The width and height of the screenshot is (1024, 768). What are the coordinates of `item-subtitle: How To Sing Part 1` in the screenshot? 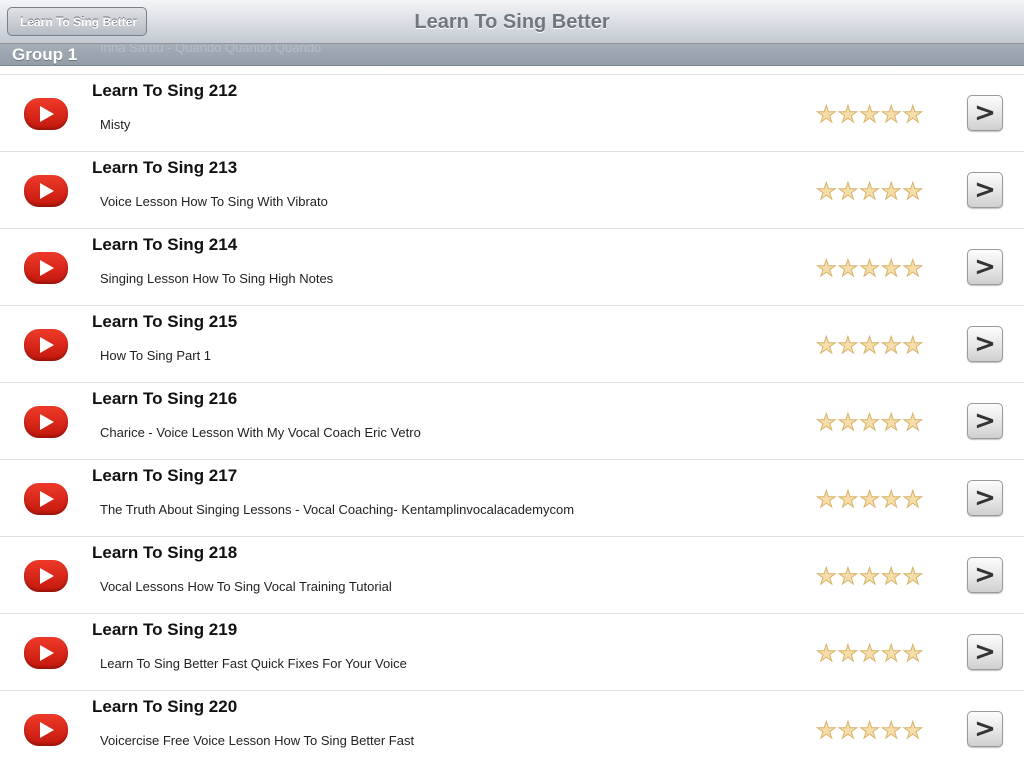 It's located at (156, 355).